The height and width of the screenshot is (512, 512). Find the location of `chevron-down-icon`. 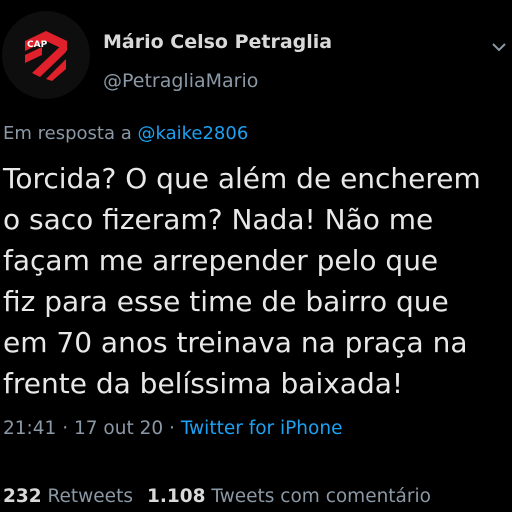

chevron-down-icon is located at coordinates (499, 45).